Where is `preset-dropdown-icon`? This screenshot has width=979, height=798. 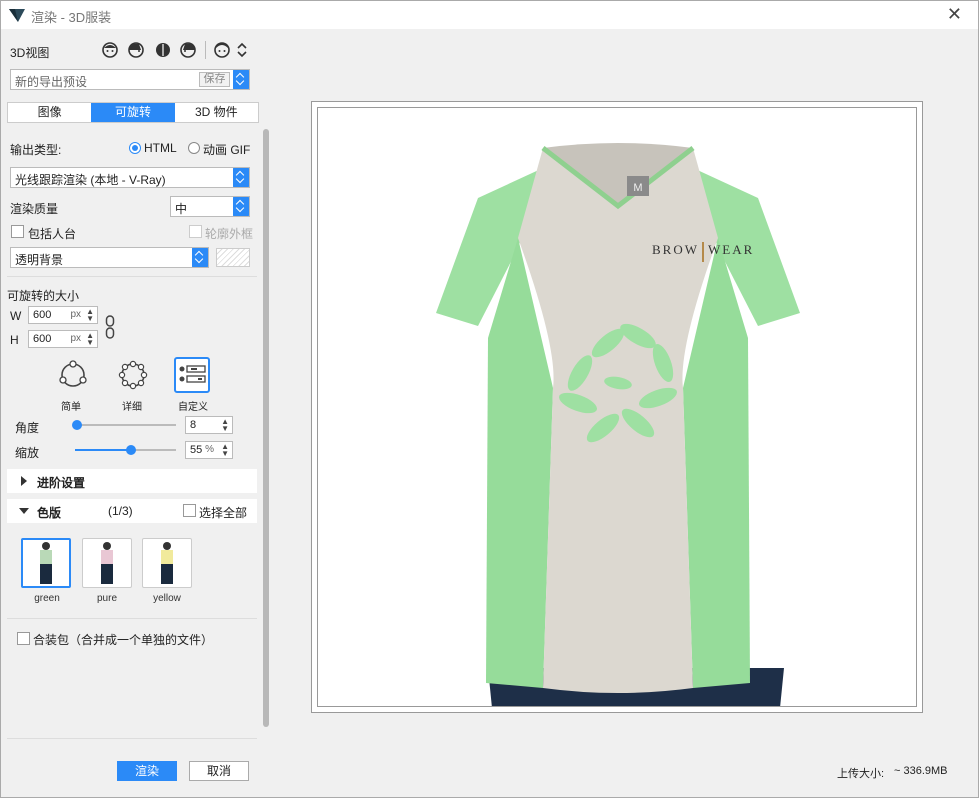
preset-dropdown-icon is located at coordinates (241, 79).